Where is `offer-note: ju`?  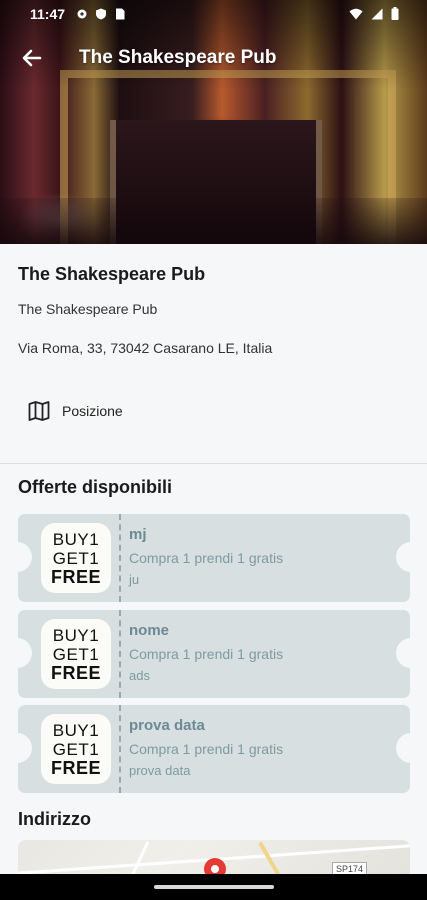 offer-note: ju is located at coordinates (134, 579).